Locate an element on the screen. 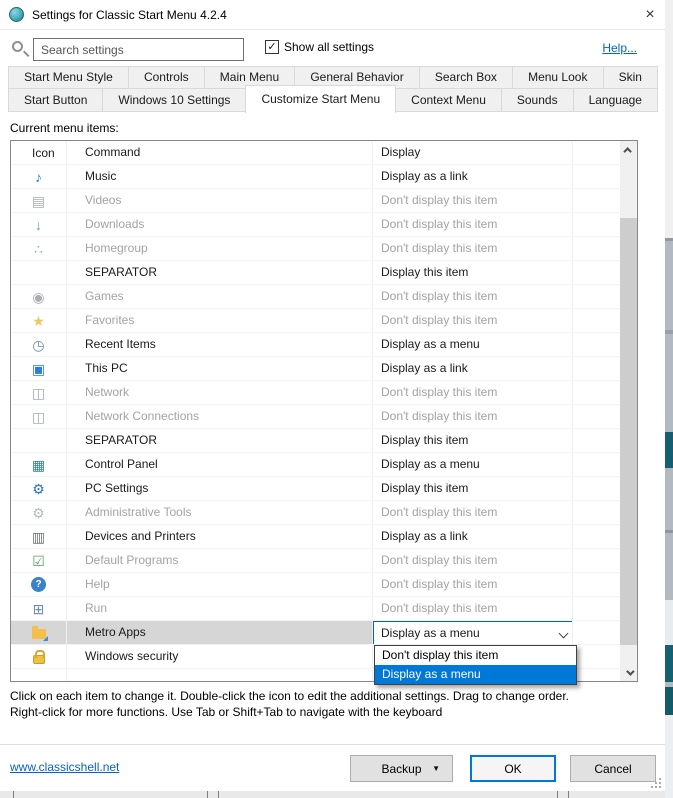  command-cell: This PC is located at coordinates (220, 369).